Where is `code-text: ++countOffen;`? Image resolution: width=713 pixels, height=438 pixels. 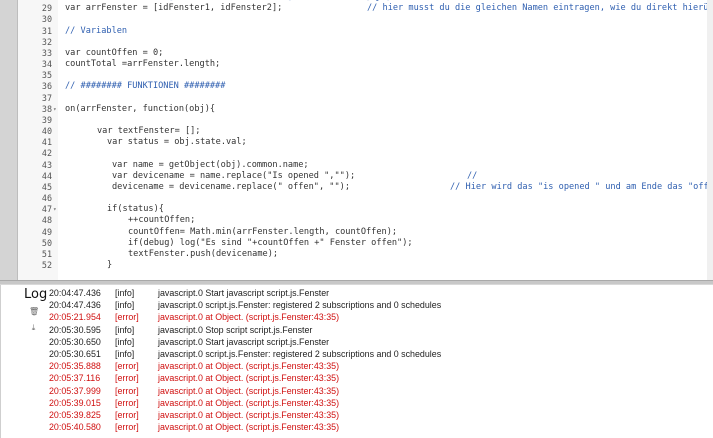
code-text: ++countOffen; is located at coordinates (162, 220).